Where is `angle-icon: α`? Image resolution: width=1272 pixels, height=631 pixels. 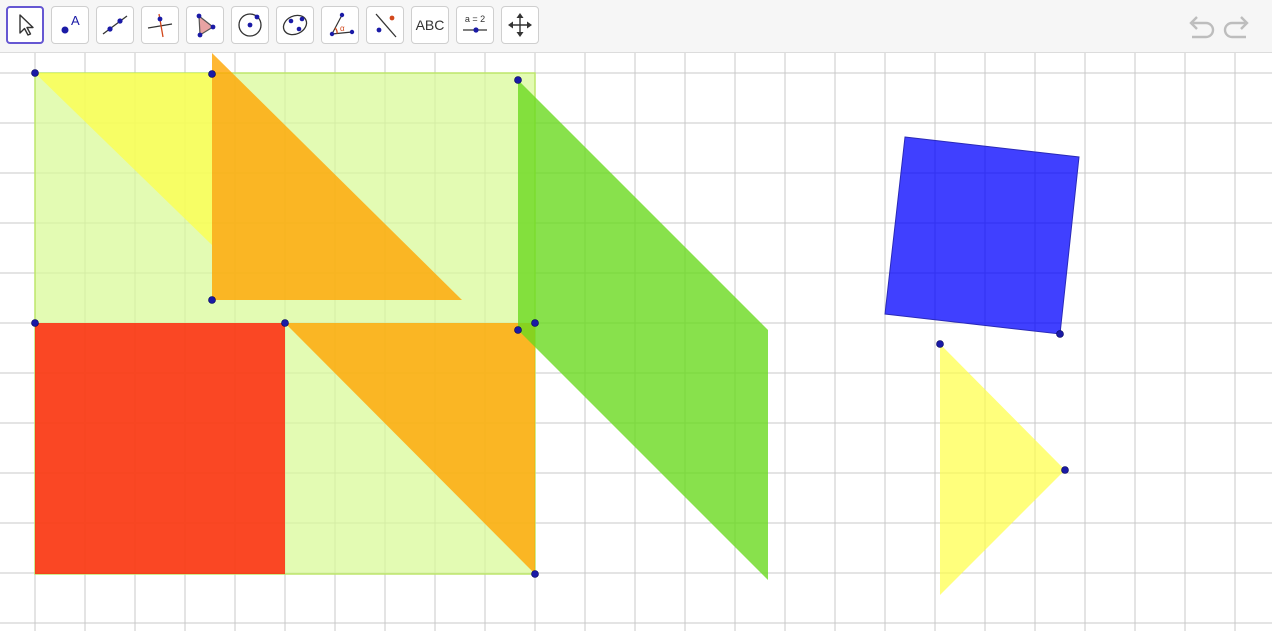
angle-icon: α is located at coordinates (342, 24).